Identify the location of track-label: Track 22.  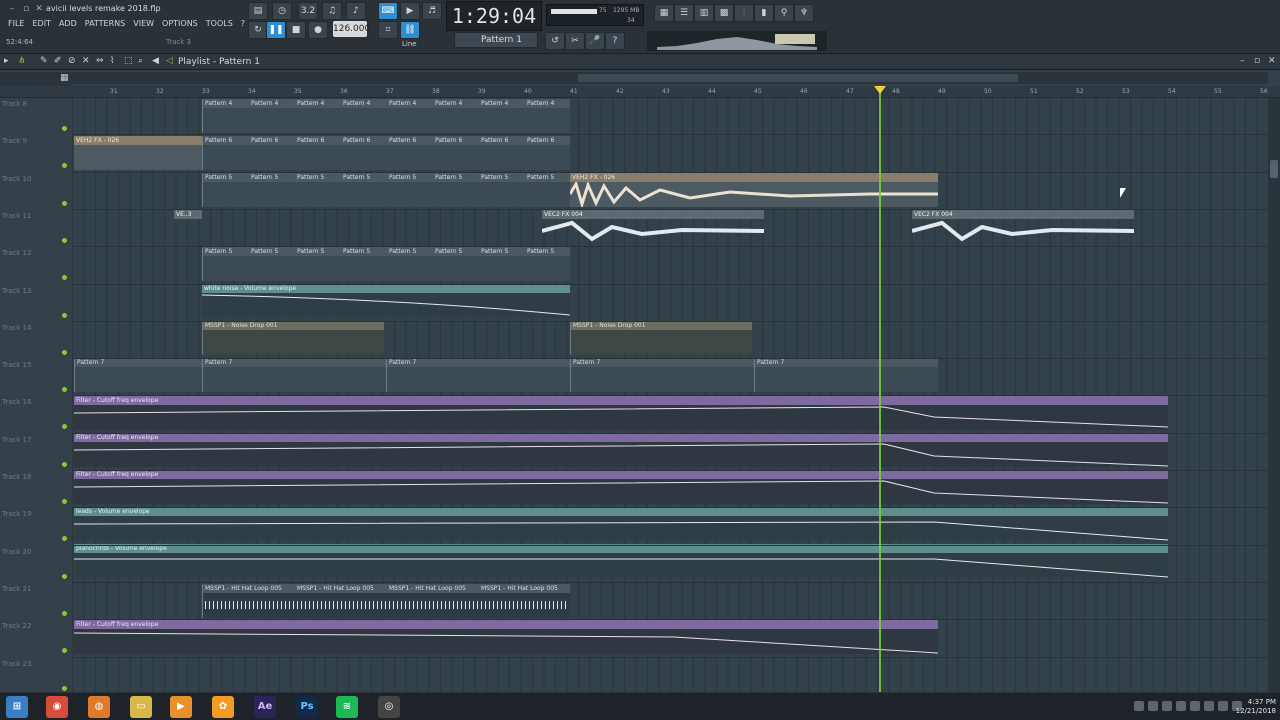
(16, 626).